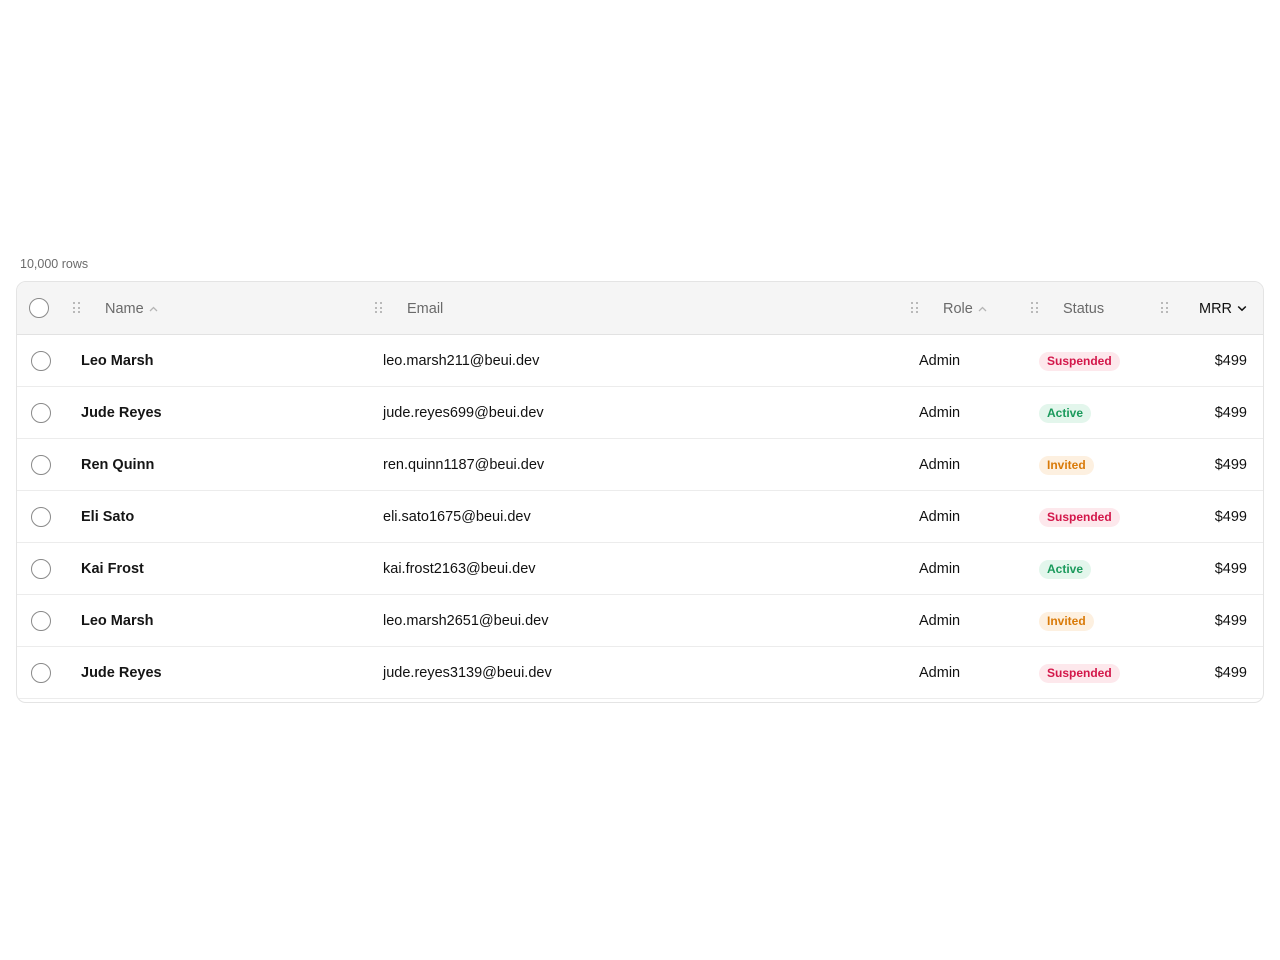 This screenshot has width=1280, height=960. Describe the element at coordinates (463, 413) in the screenshot. I see `cell-email: jude.reyes699@beui.dev` at that location.